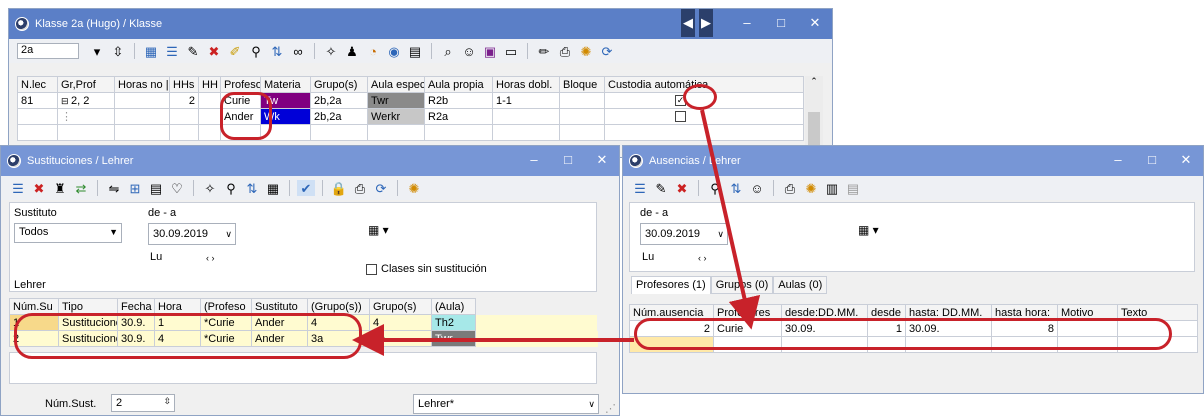  I want to click on cell: 1-1, so click(526, 100).